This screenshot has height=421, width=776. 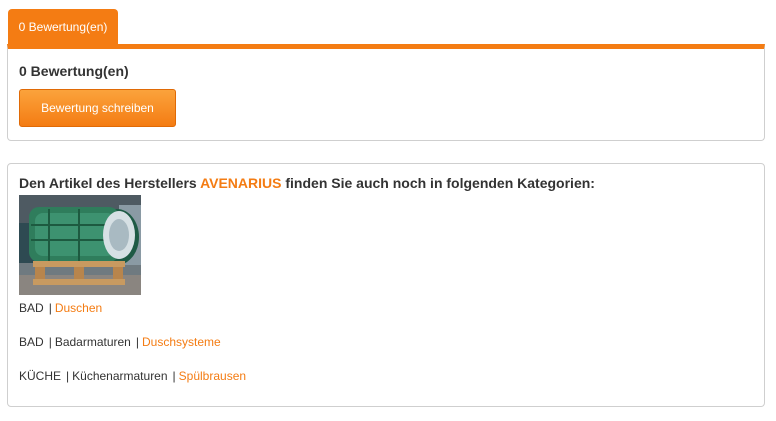 What do you see at coordinates (97, 108) in the screenshot?
I see `write-review-button: Bewertung schreiben` at bounding box center [97, 108].